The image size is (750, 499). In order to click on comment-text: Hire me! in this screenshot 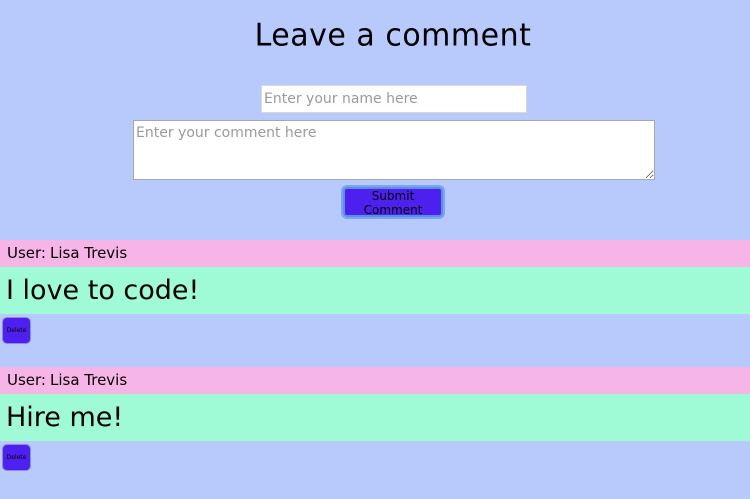, I will do `click(375, 417)`.